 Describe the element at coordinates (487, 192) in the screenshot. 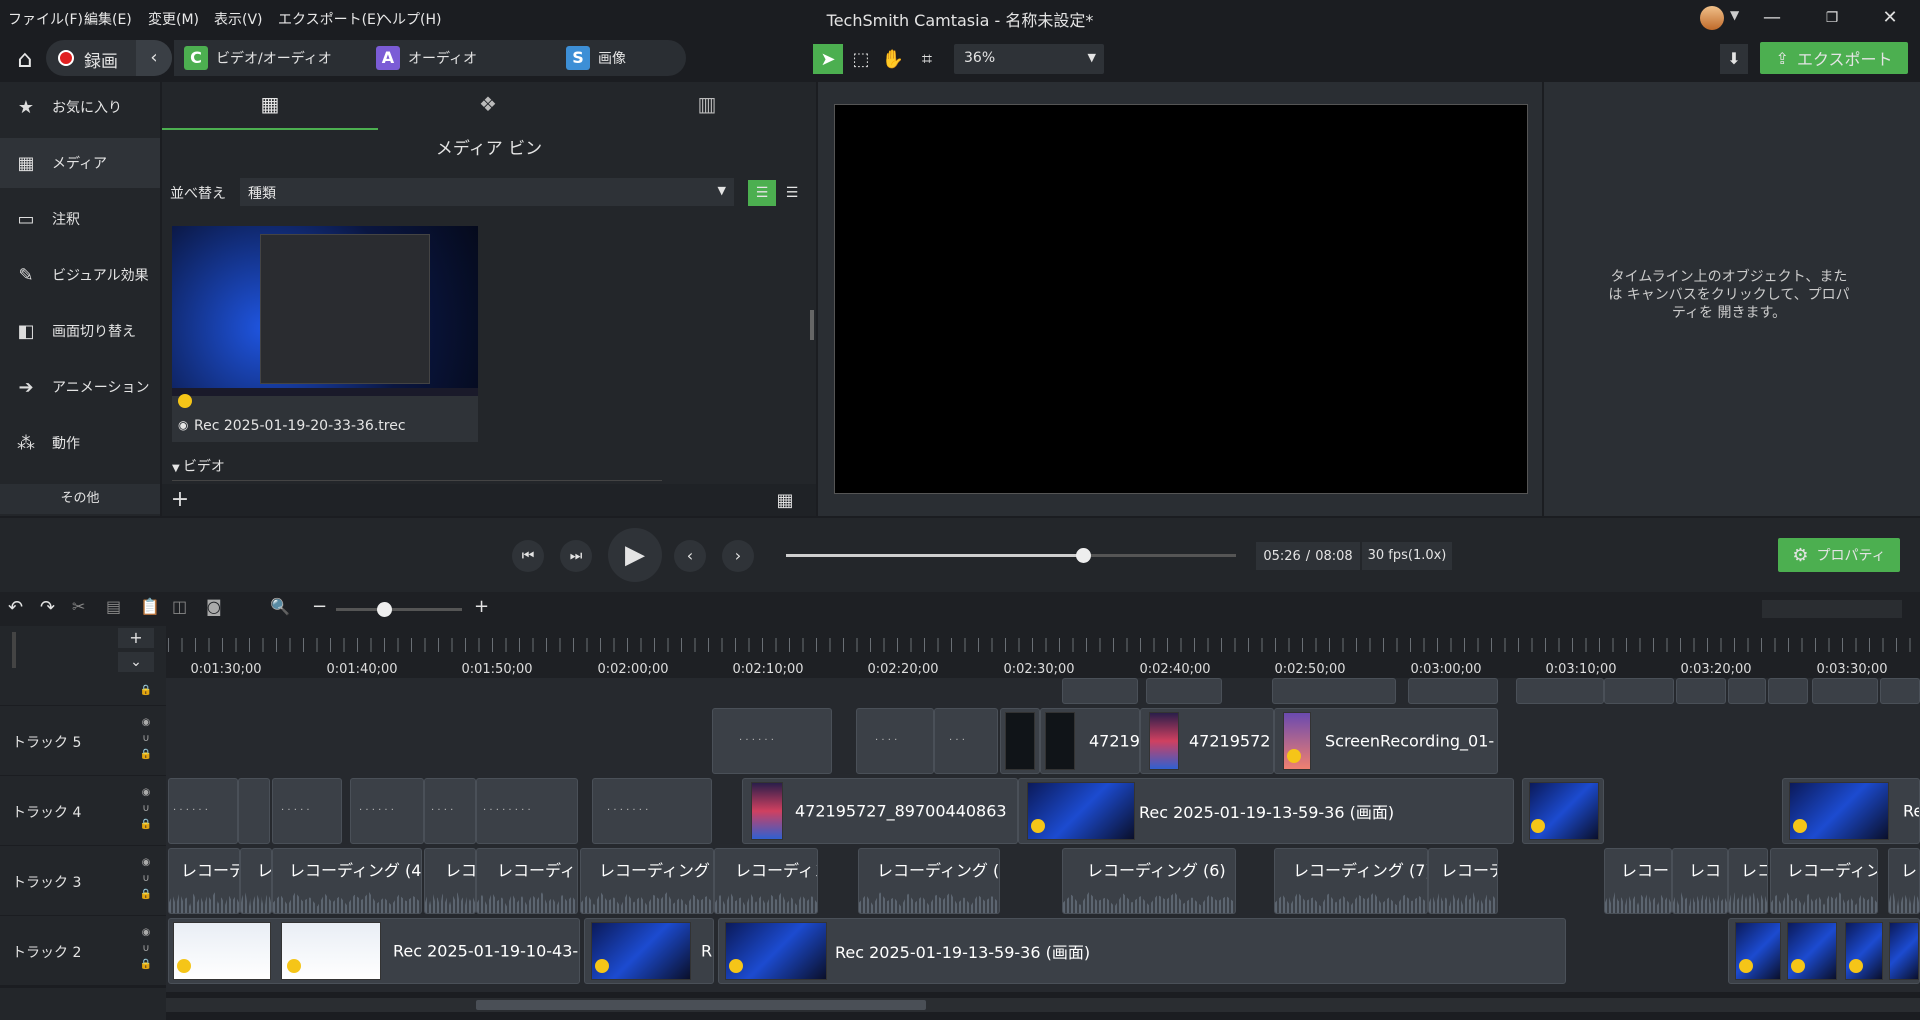

I see `sort-select: 種類 ▼` at that location.